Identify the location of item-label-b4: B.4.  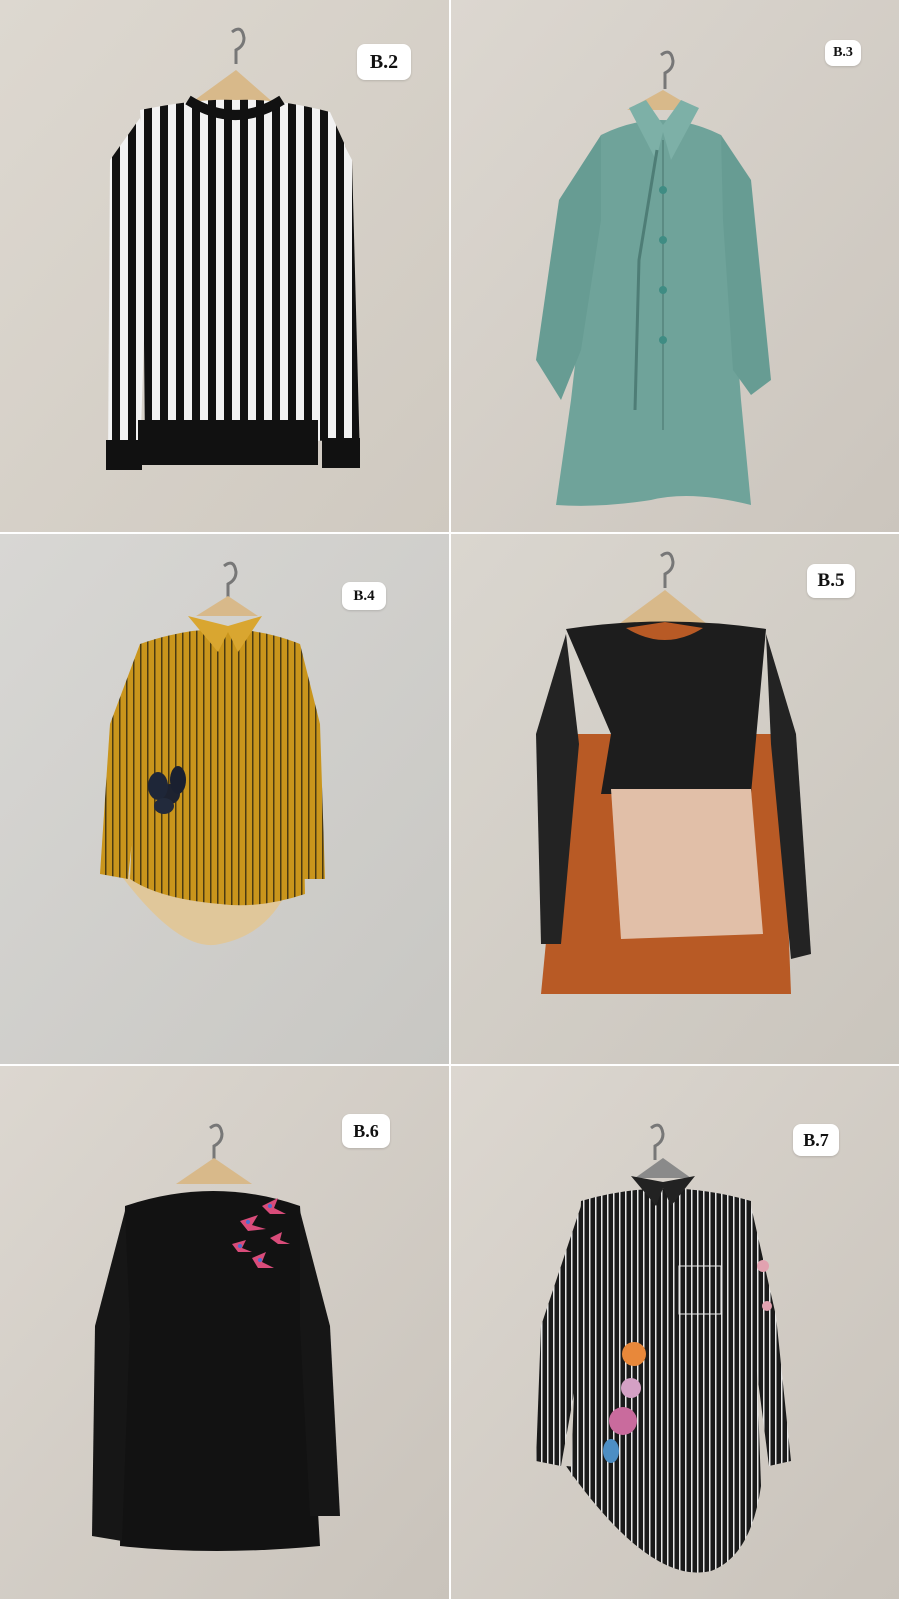
(364, 596).